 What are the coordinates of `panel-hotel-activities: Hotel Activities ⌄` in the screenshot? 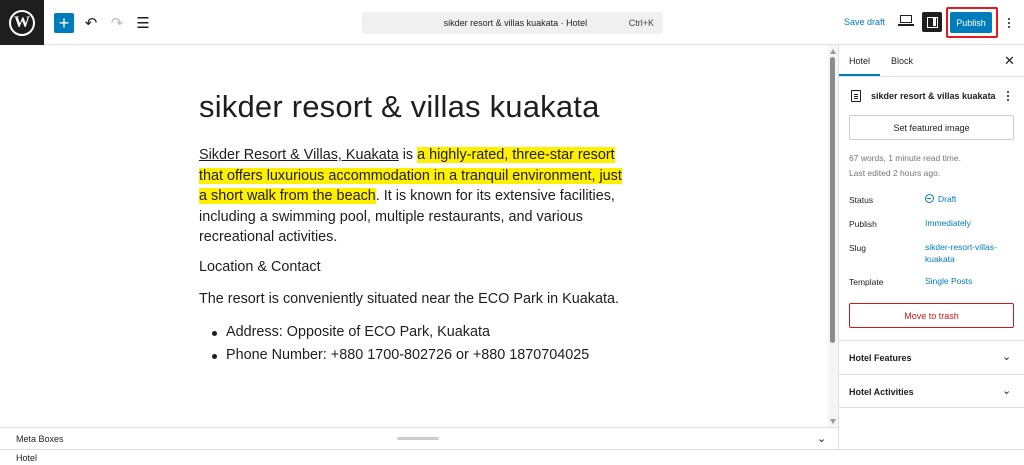 It's located at (931, 391).